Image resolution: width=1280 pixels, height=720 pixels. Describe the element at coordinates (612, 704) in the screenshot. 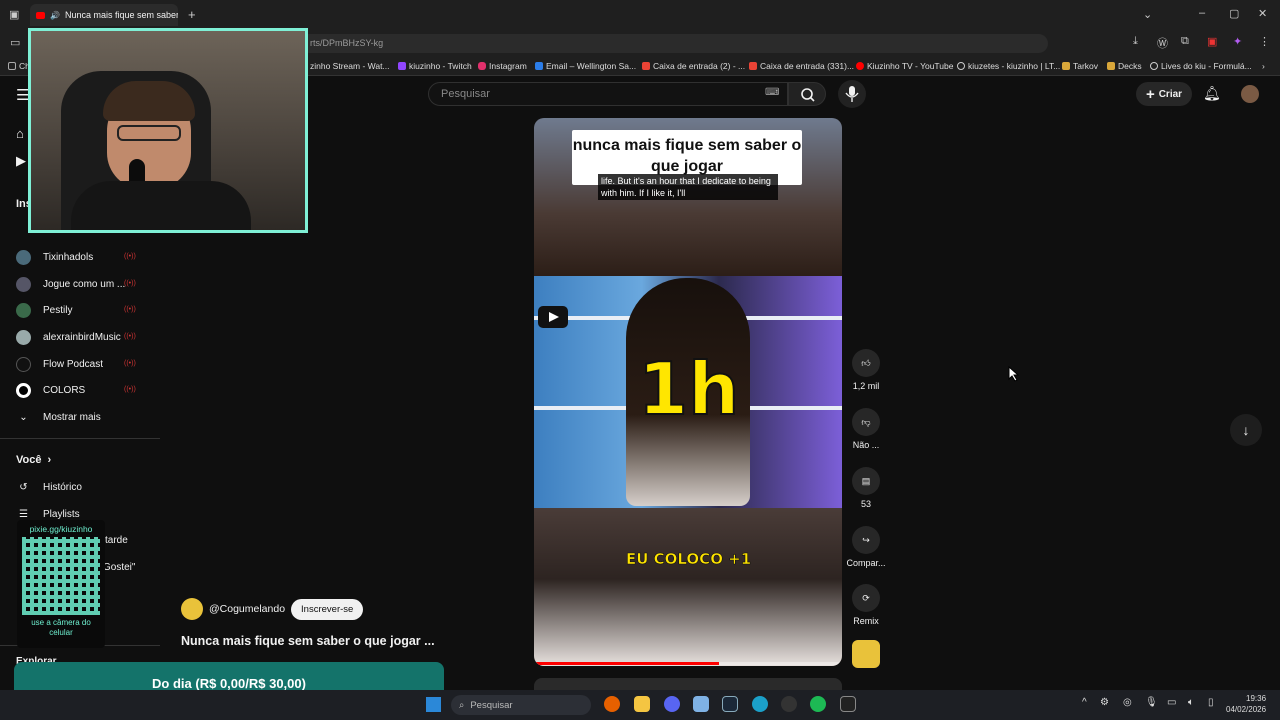

I see `firefox-icon` at that location.